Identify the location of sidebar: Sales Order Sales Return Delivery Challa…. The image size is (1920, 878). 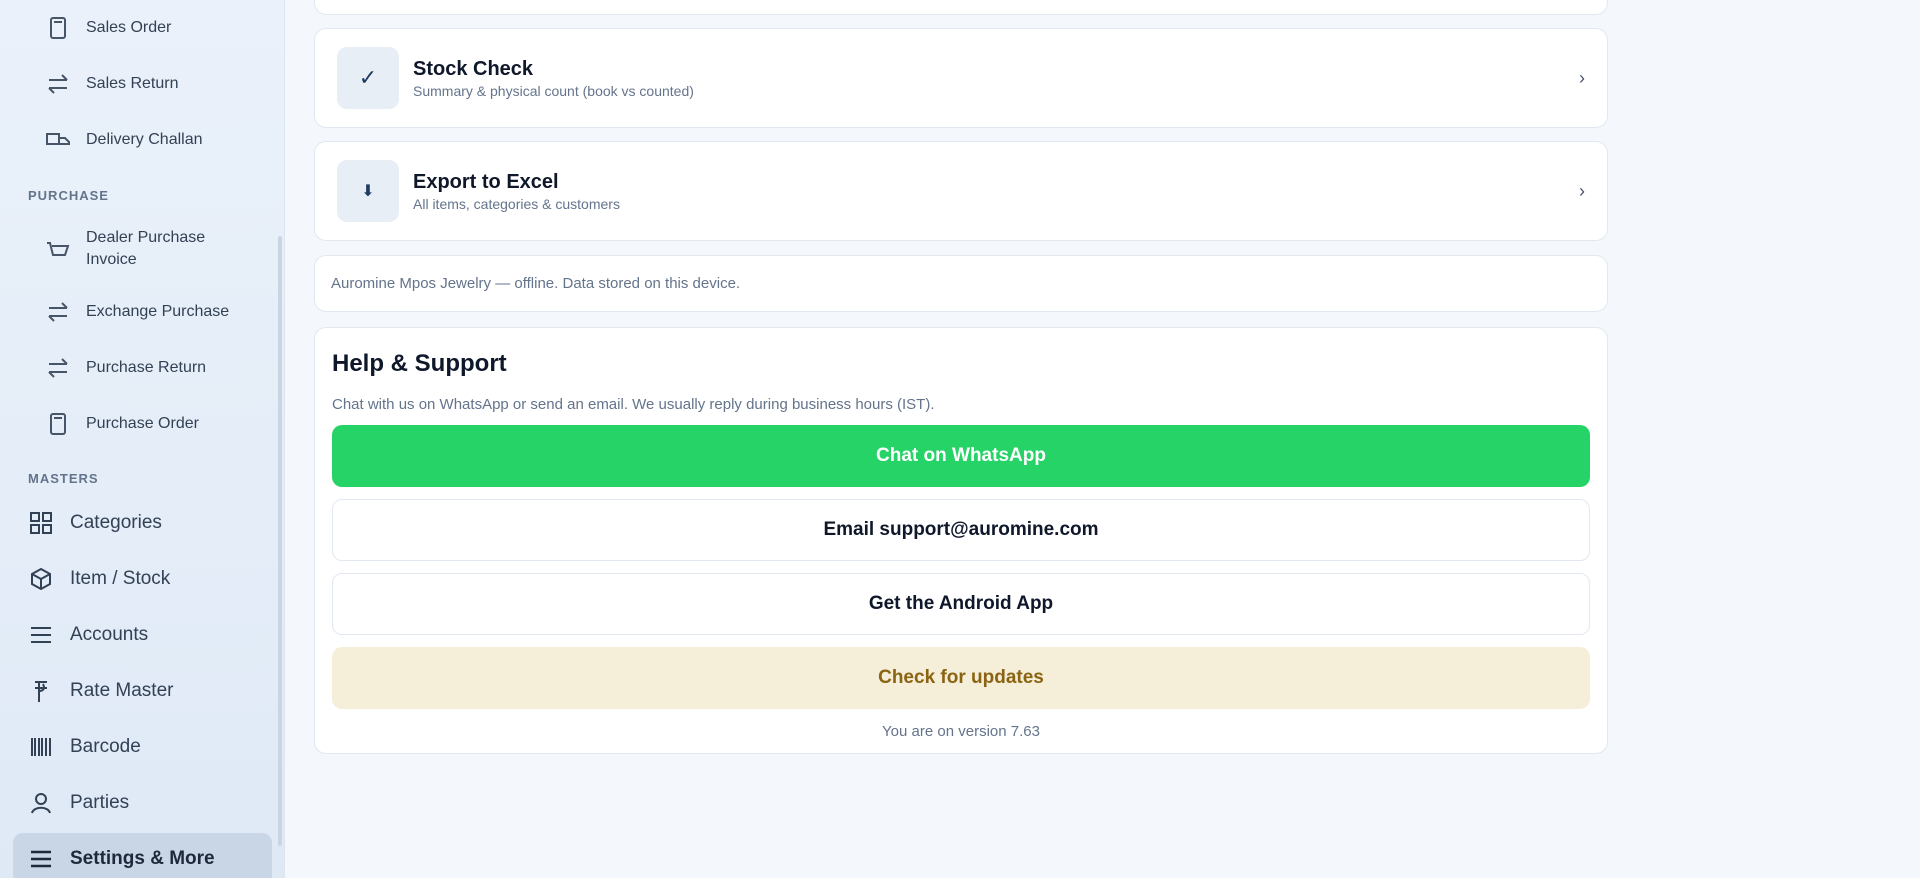
(142, 439).